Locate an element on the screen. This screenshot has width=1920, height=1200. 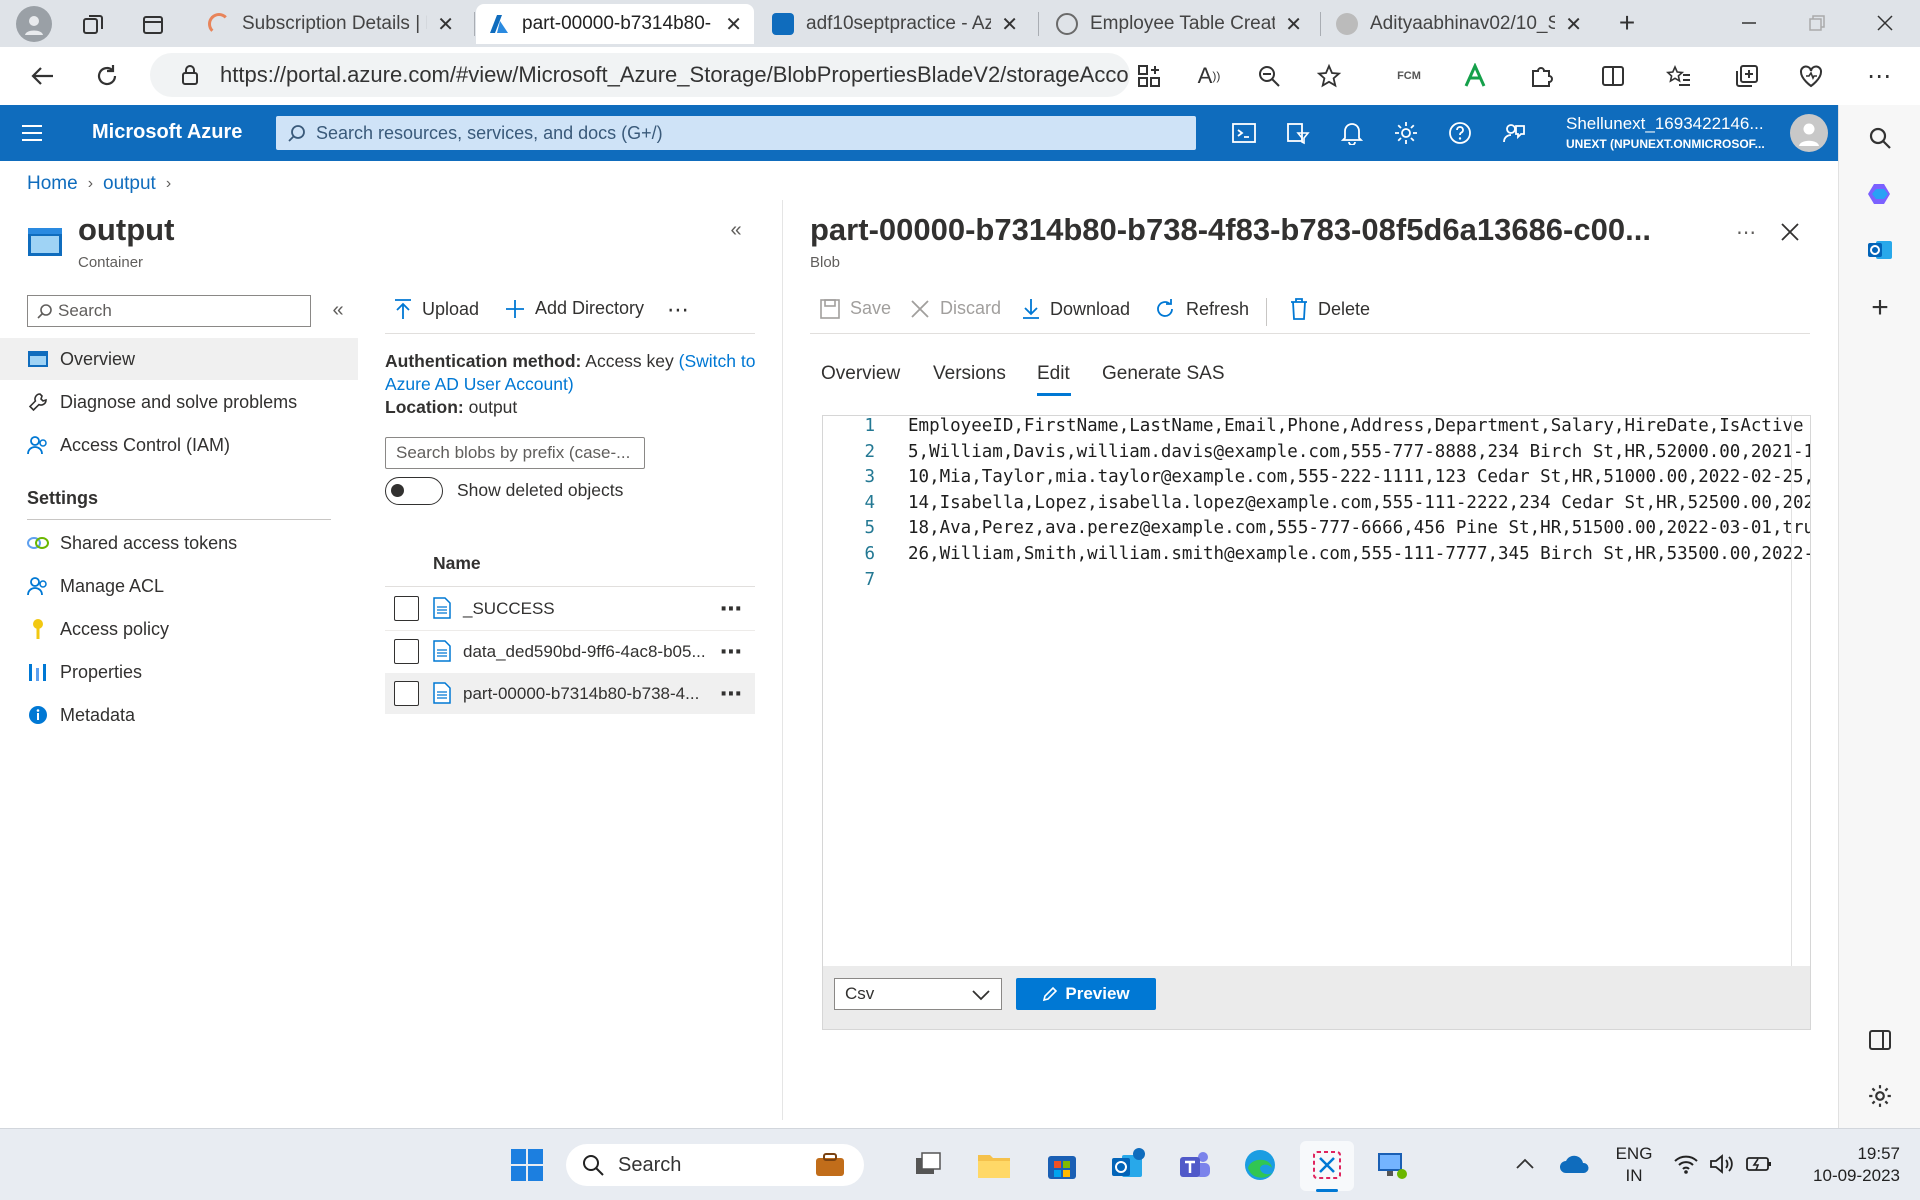
table-row: data_ded590bd-9ff6-4ac8-b05... ⋯ is located at coordinates (570, 652).